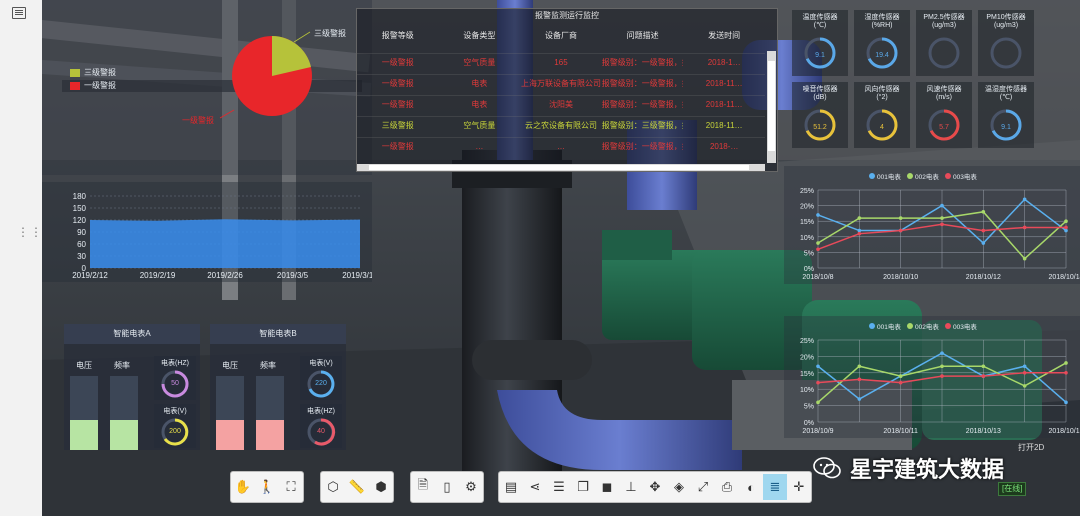 This screenshot has height=516, width=1080. I want to click on square-icon: ◼, so click(607, 487).